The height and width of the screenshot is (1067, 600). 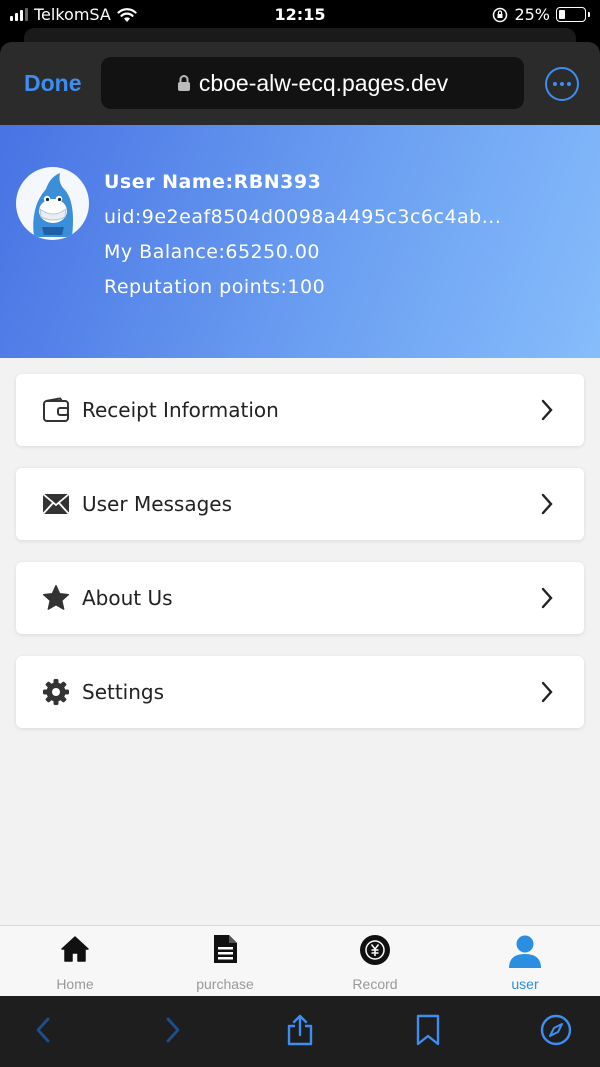 I want to click on tab-purchase: purchase, so click(x=225, y=961).